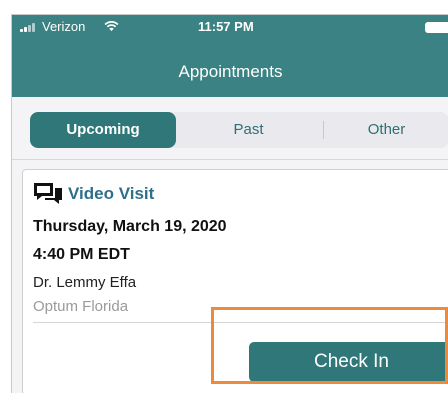  I want to click on segmented-control: Upcoming Past Other, so click(239, 130).